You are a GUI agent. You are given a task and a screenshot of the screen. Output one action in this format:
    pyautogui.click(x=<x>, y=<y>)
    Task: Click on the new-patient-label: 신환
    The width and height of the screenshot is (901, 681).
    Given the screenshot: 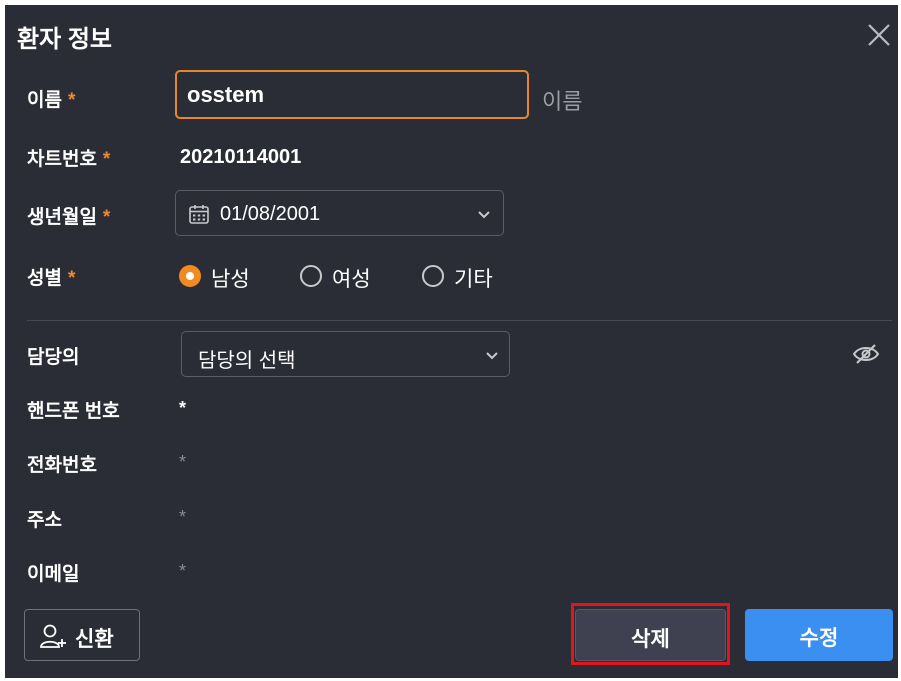 What is the action you would take?
    pyautogui.click(x=94, y=639)
    